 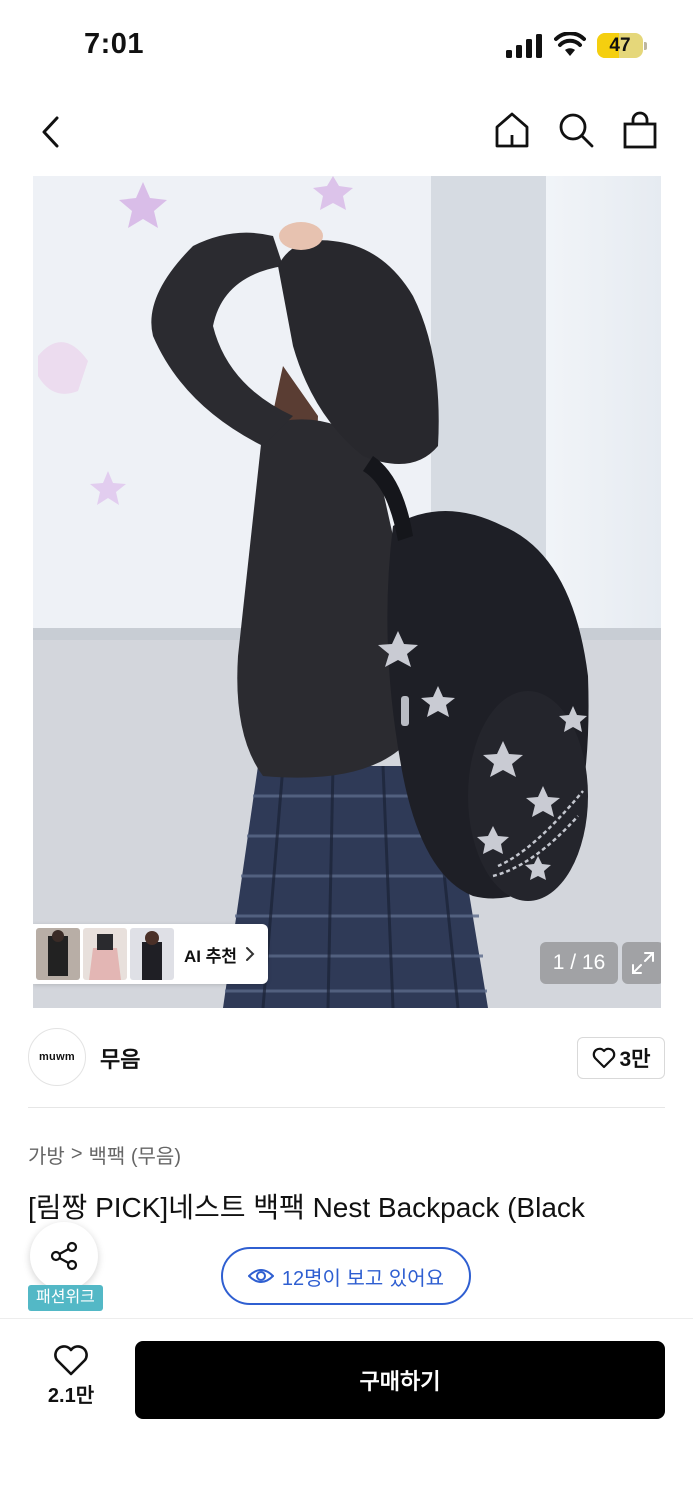 I want to click on brand-name: 무음, so click(x=120, y=1058).